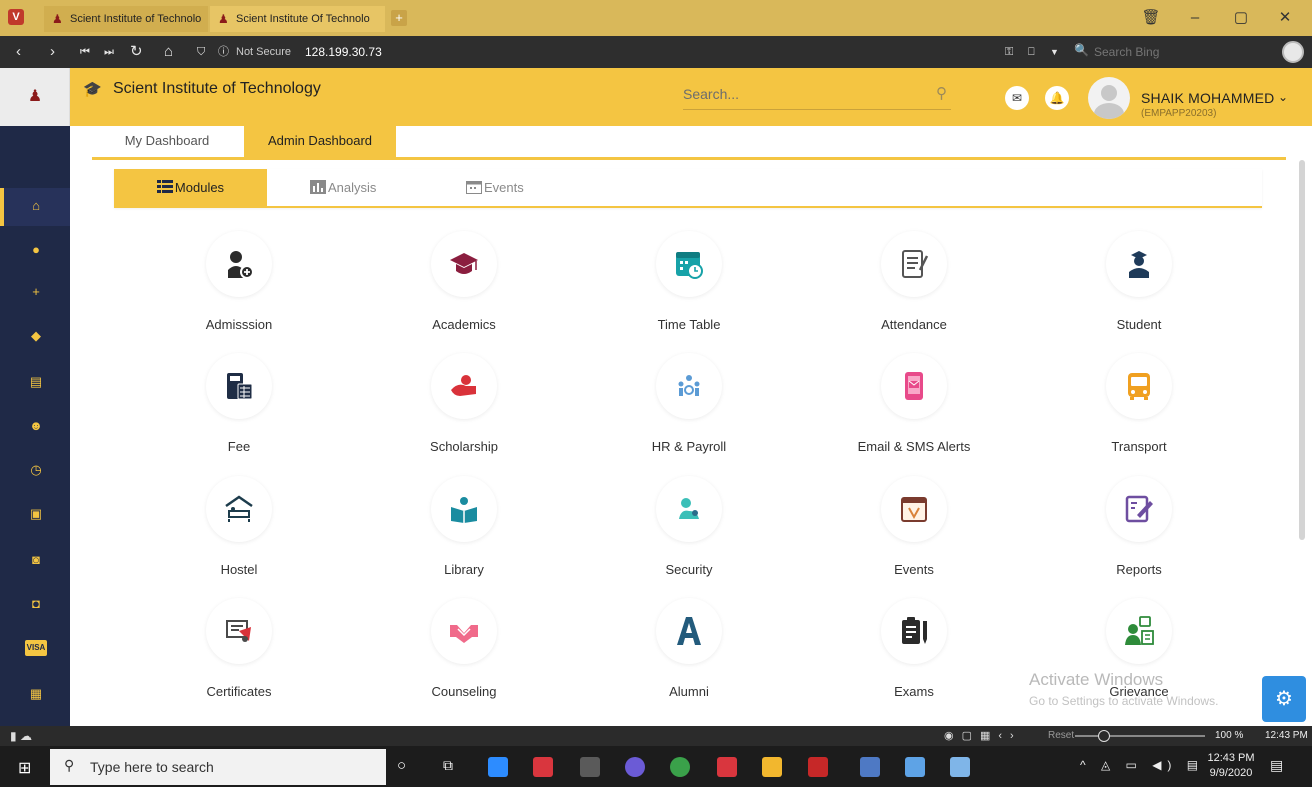  Describe the element at coordinates (1285, 18) in the screenshot. I see `close-window-button: ✕` at that location.